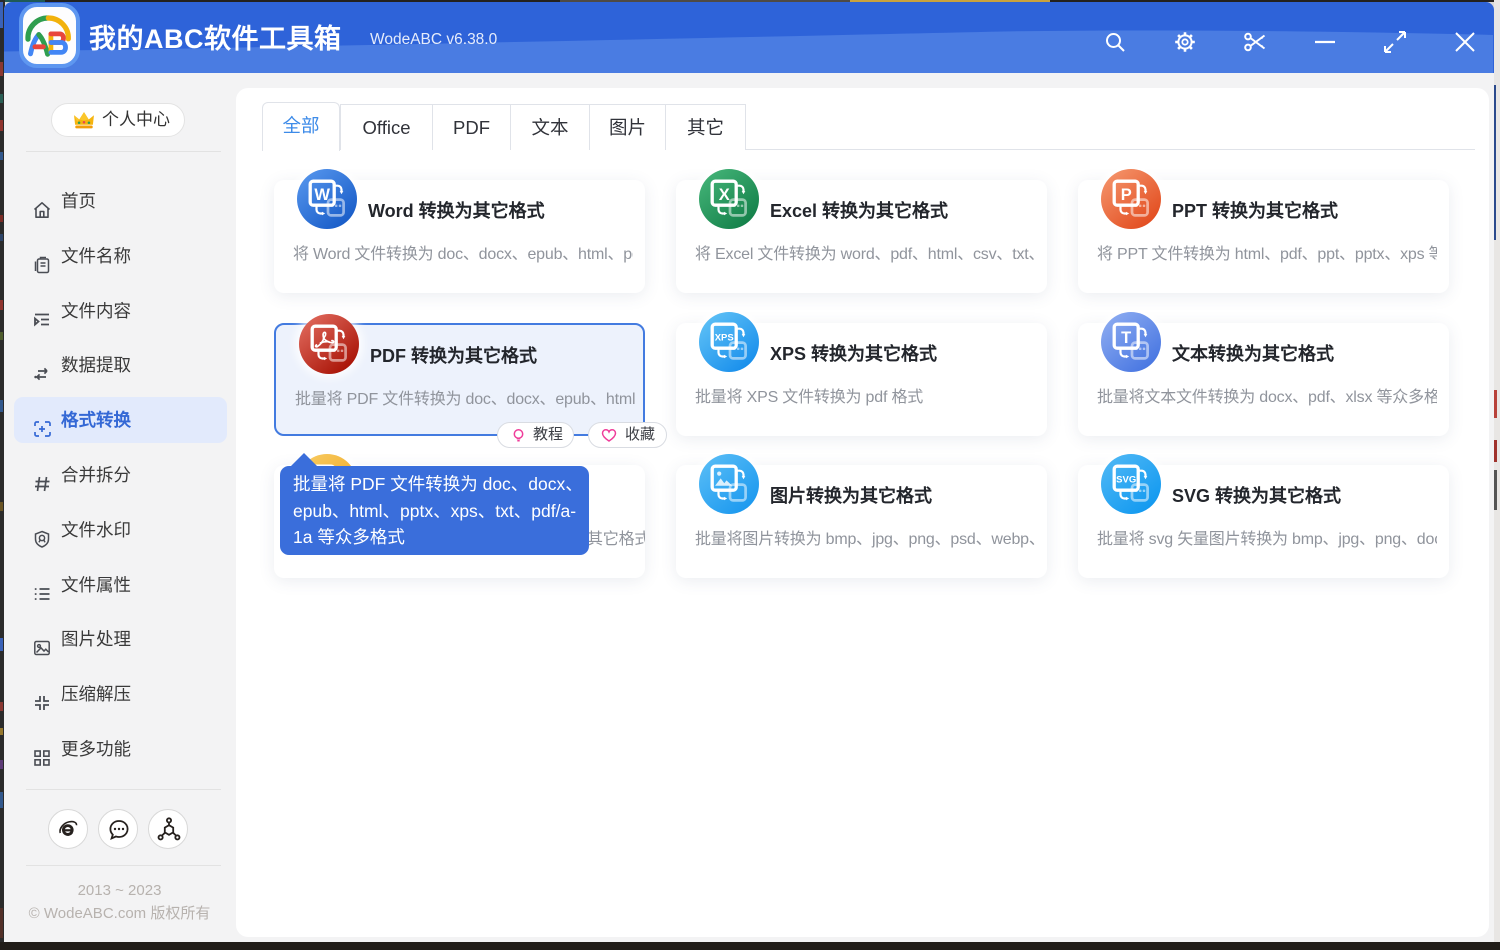 This screenshot has height=950, width=1500. Describe the element at coordinates (1126, 479) in the screenshot. I see `svg-text: SVG` at that location.